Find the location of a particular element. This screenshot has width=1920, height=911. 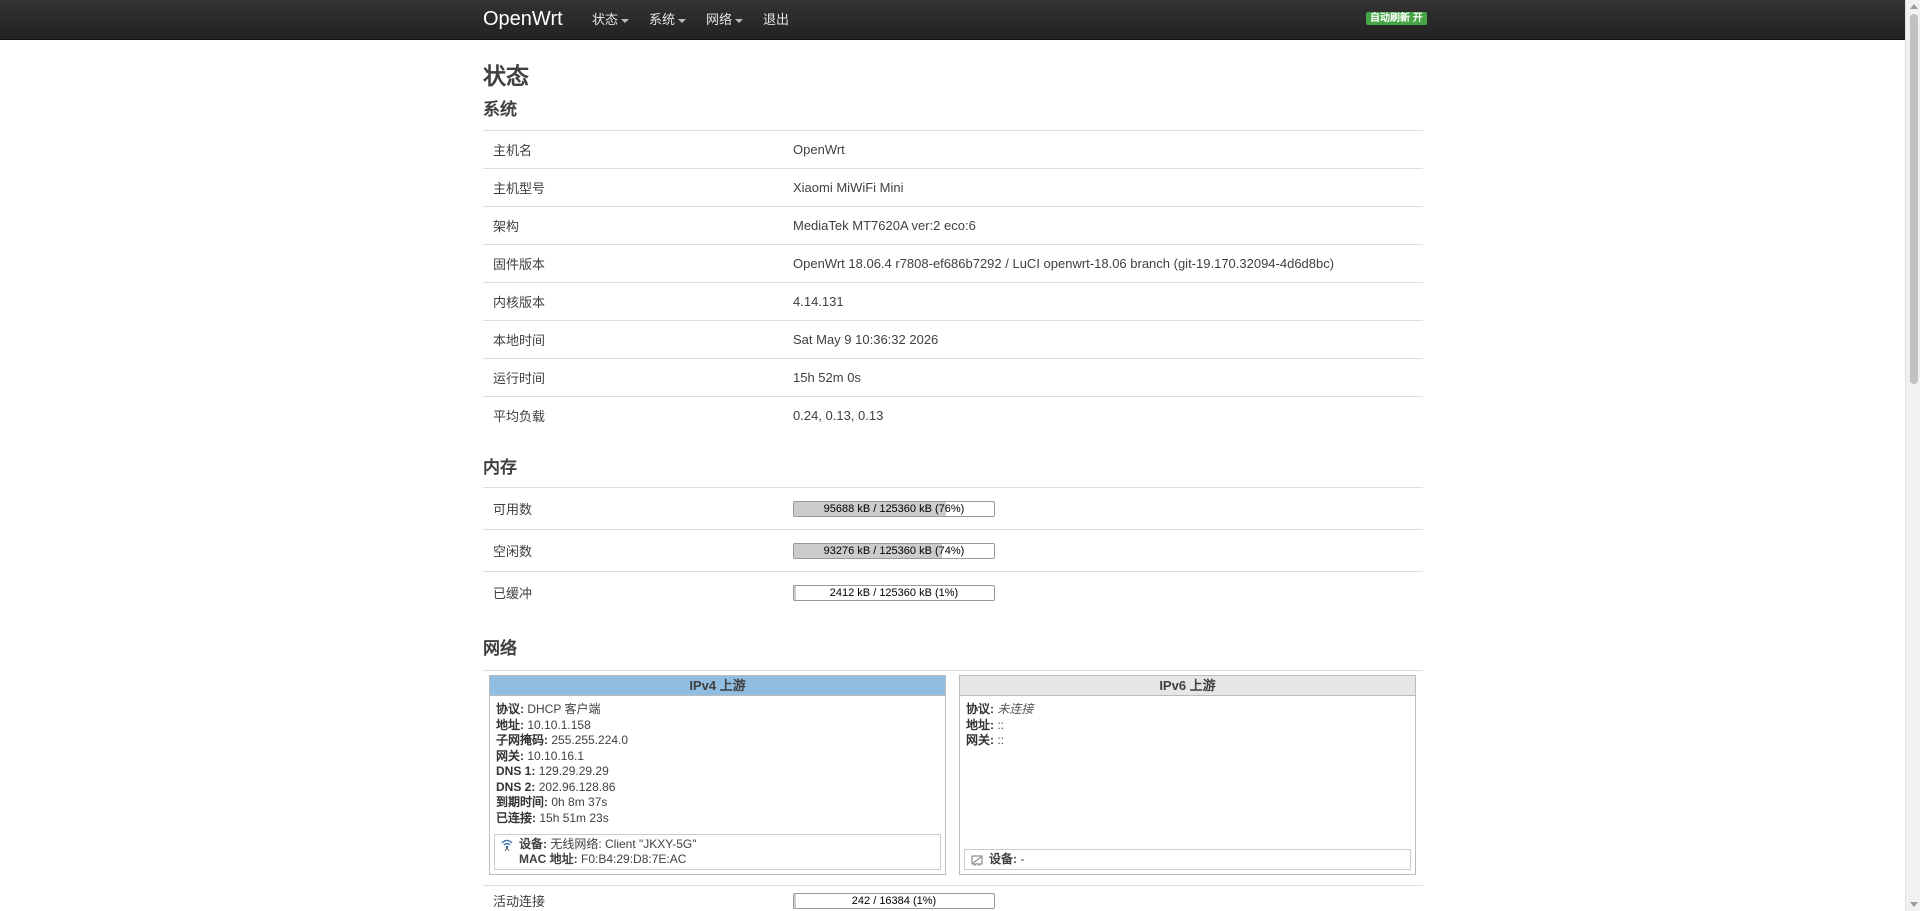

table-row: 活动连接 242 / 16384 (1%) is located at coordinates (953, 898).